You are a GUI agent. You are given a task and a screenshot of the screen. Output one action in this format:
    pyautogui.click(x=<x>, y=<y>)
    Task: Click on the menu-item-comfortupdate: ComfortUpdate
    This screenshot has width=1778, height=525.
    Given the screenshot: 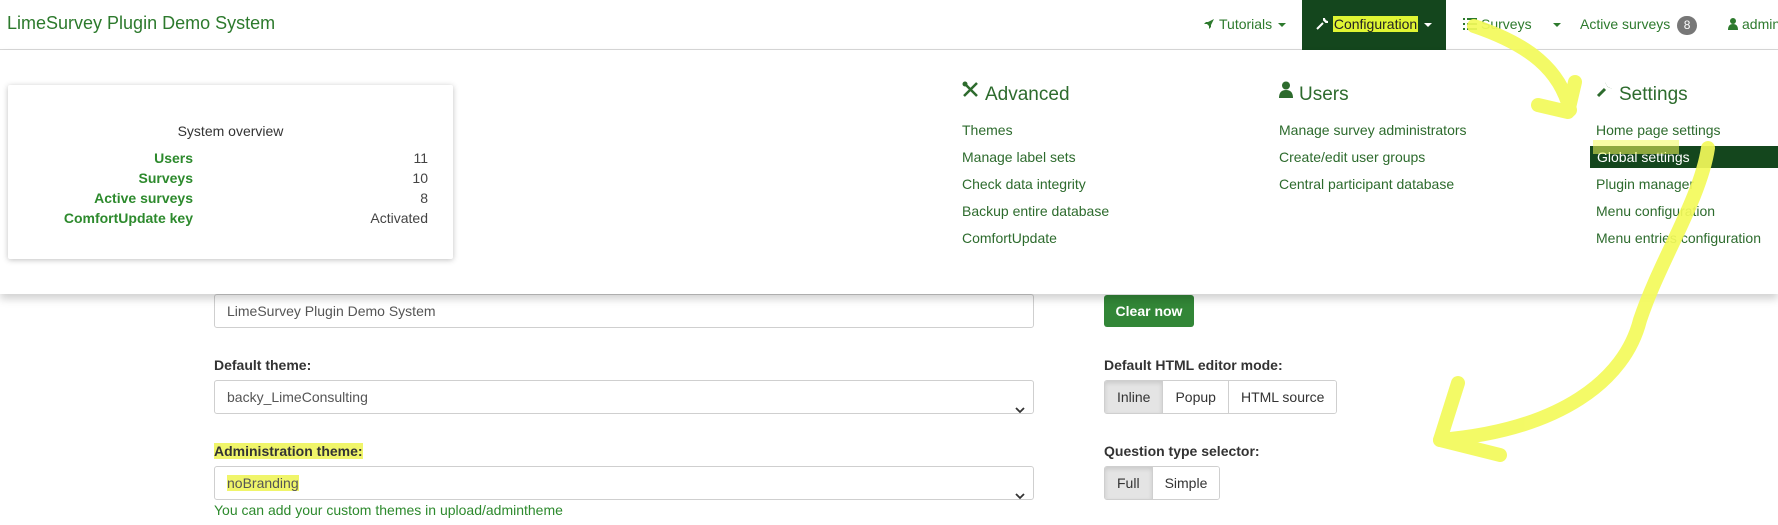 What is the action you would take?
    pyautogui.click(x=1009, y=238)
    